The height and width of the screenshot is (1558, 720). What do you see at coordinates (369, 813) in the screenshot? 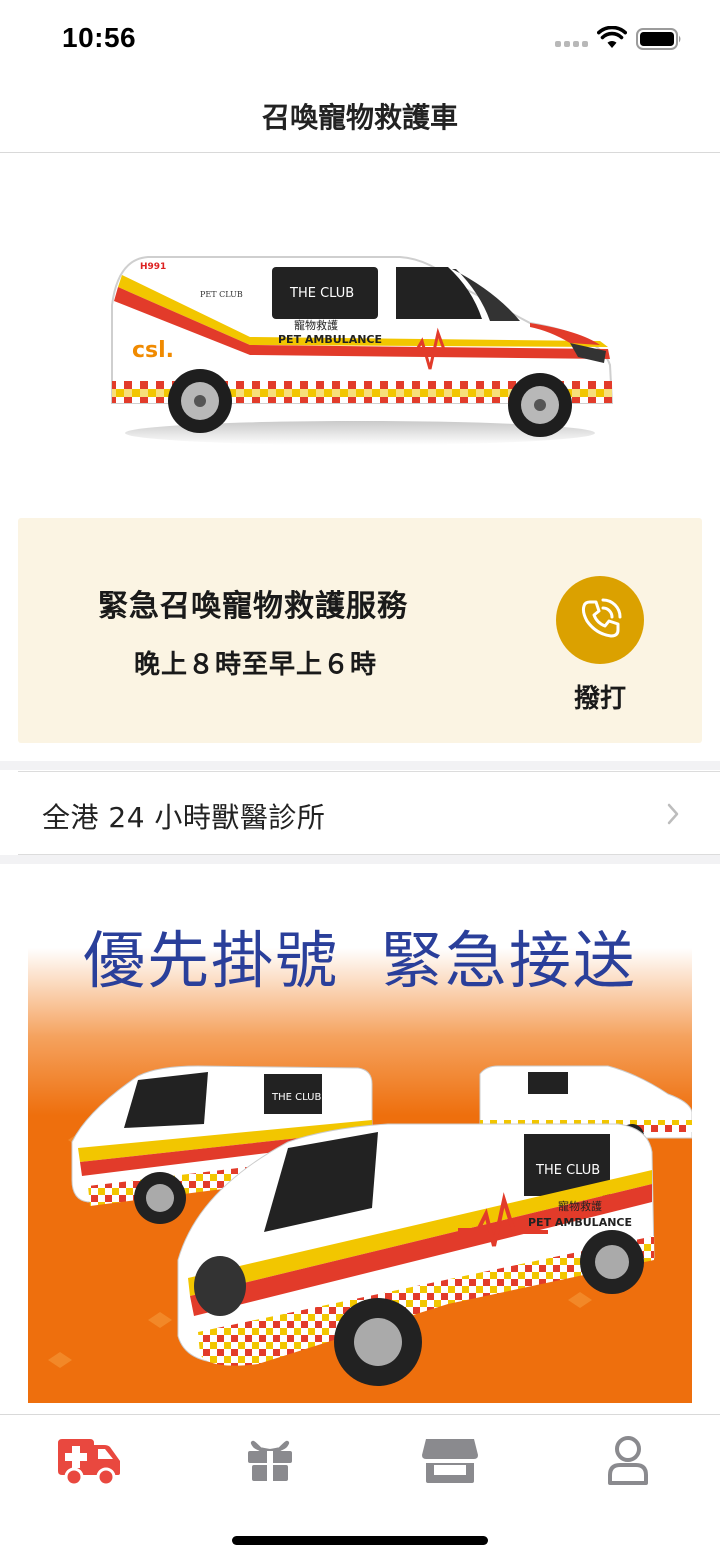
I see `clinic-list-row: 全港 24 小時獸醫診所` at bounding box center [369, 813].